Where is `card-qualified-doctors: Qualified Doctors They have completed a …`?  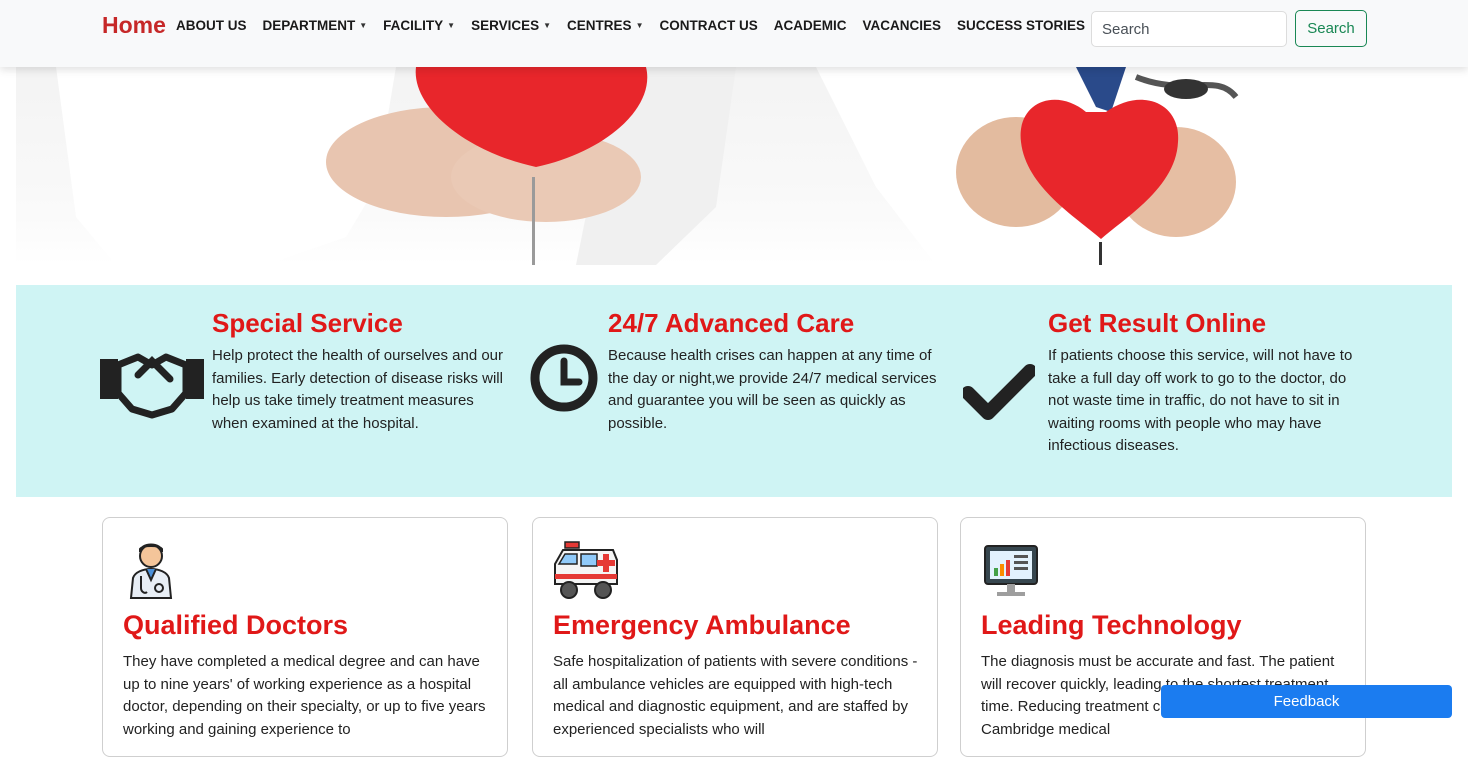 card-qualified-doctors: Qualified Doctors They have completed a … is located at coordinates (305, 637).